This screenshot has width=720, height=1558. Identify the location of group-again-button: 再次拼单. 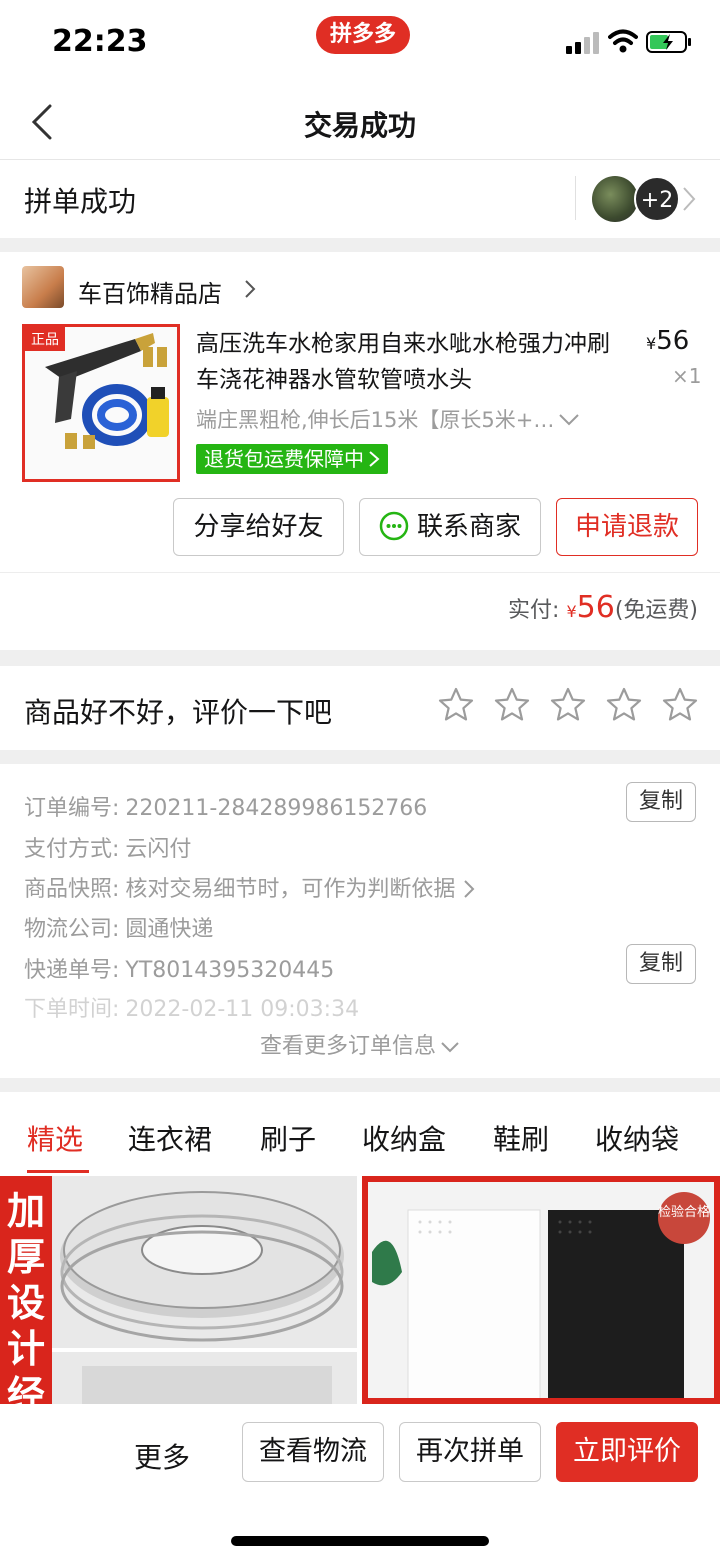
(470, 1452).